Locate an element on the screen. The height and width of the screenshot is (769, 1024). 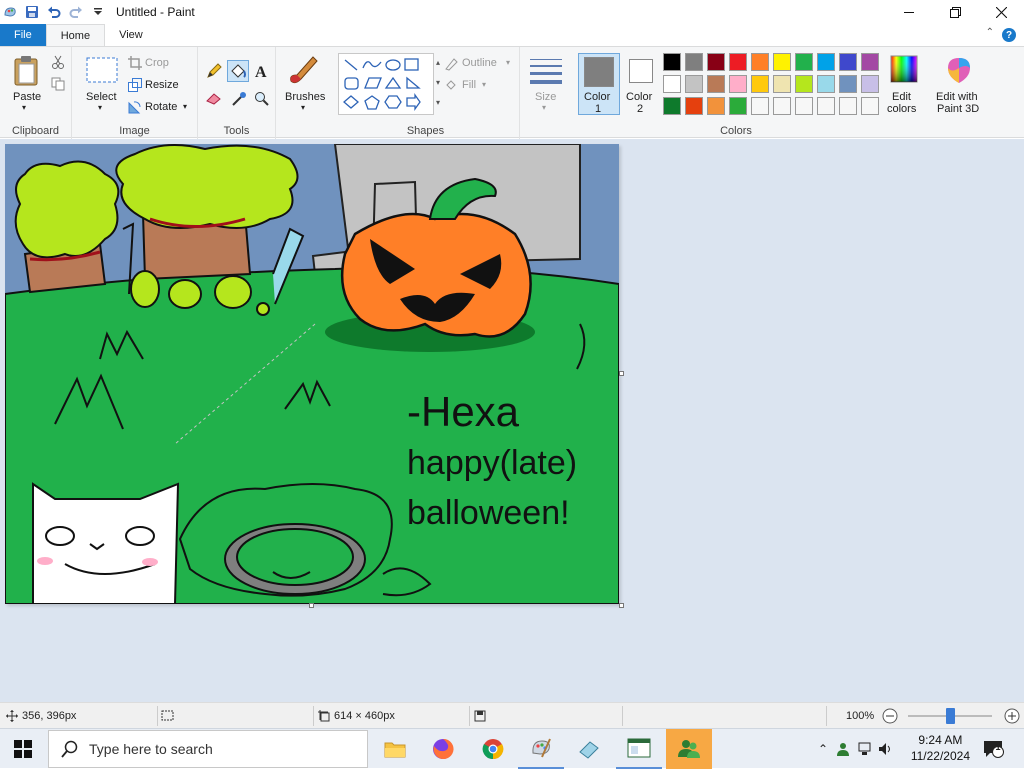
tab-file: File is located at coordinates (23, 35).